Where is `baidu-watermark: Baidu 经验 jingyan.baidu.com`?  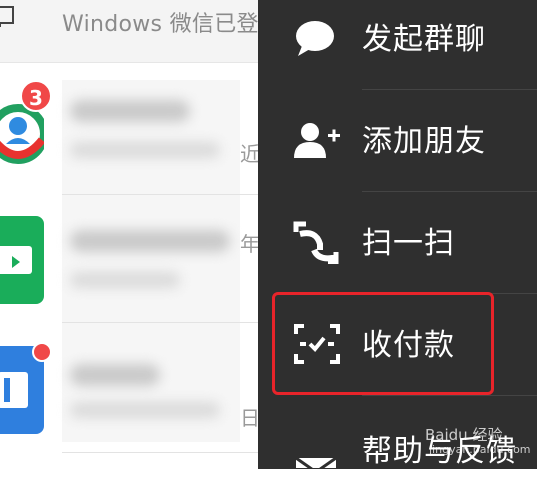
baidu-watermark: Baidu 经验 jingyan.baidu.com is located at coordinates (478, 440).